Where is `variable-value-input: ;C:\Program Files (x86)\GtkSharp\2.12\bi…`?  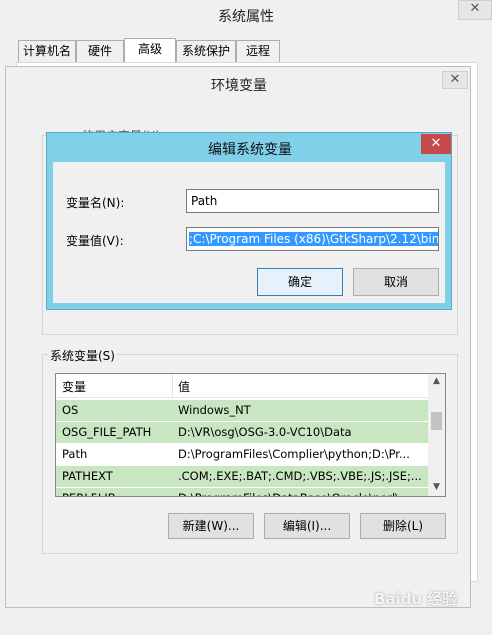 variable-value-input: ;C:\Program Files (x86)\GtkSharp\2.12\bi… is located at coordinates (312, 239).